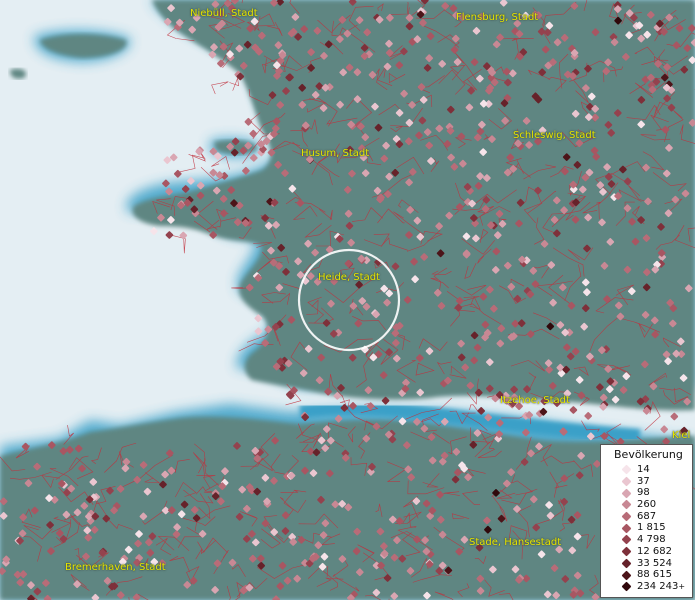 The height and width of the screenshot is (600, 695). I want to click on legend-item: 260, so click(646, 505).